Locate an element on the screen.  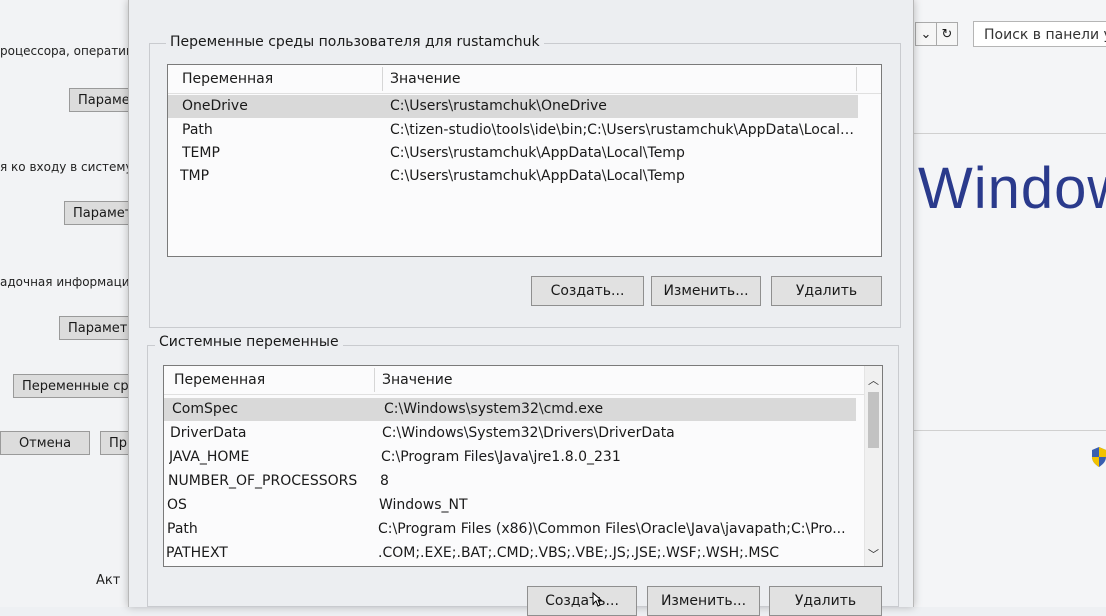
variable-name: ComSpec is located at coordinates (205, 409).